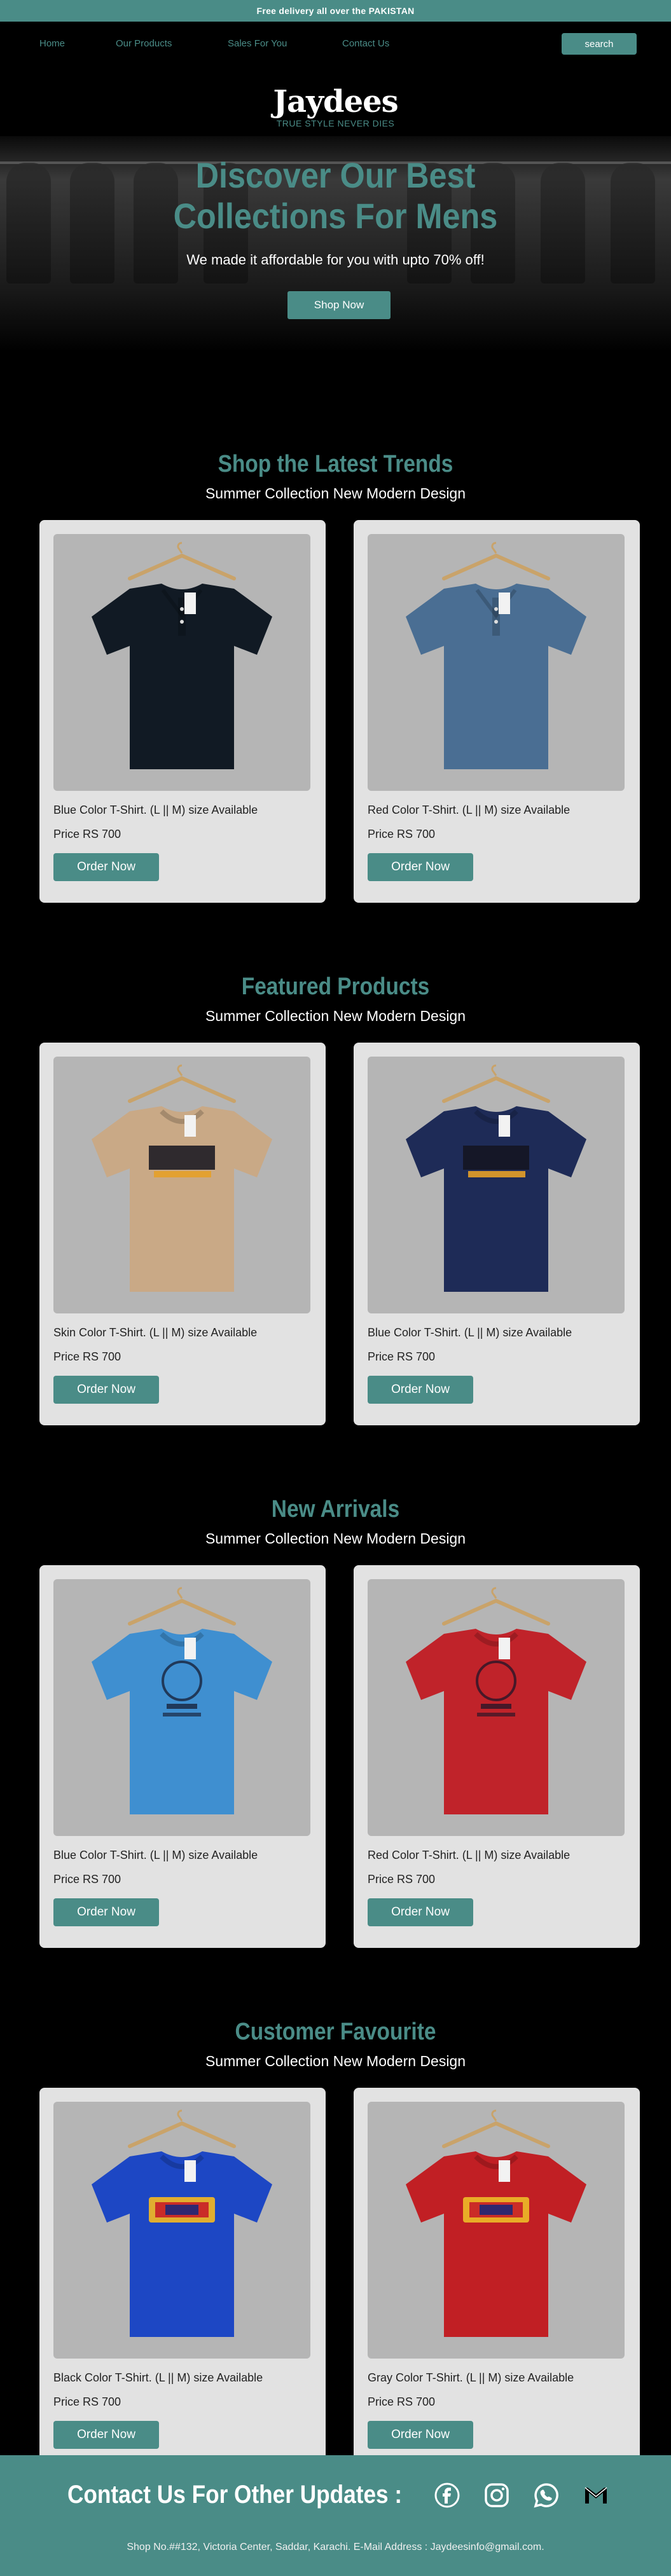  Describe the element at coordinates (547, 2495) in the screenshot. I see `whatsapp-icon` at that location.